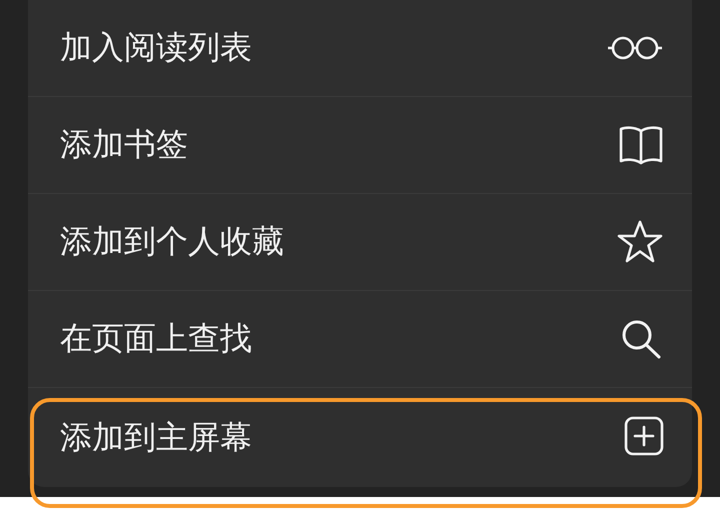  I want to click on star-icon, so click(640, 242).